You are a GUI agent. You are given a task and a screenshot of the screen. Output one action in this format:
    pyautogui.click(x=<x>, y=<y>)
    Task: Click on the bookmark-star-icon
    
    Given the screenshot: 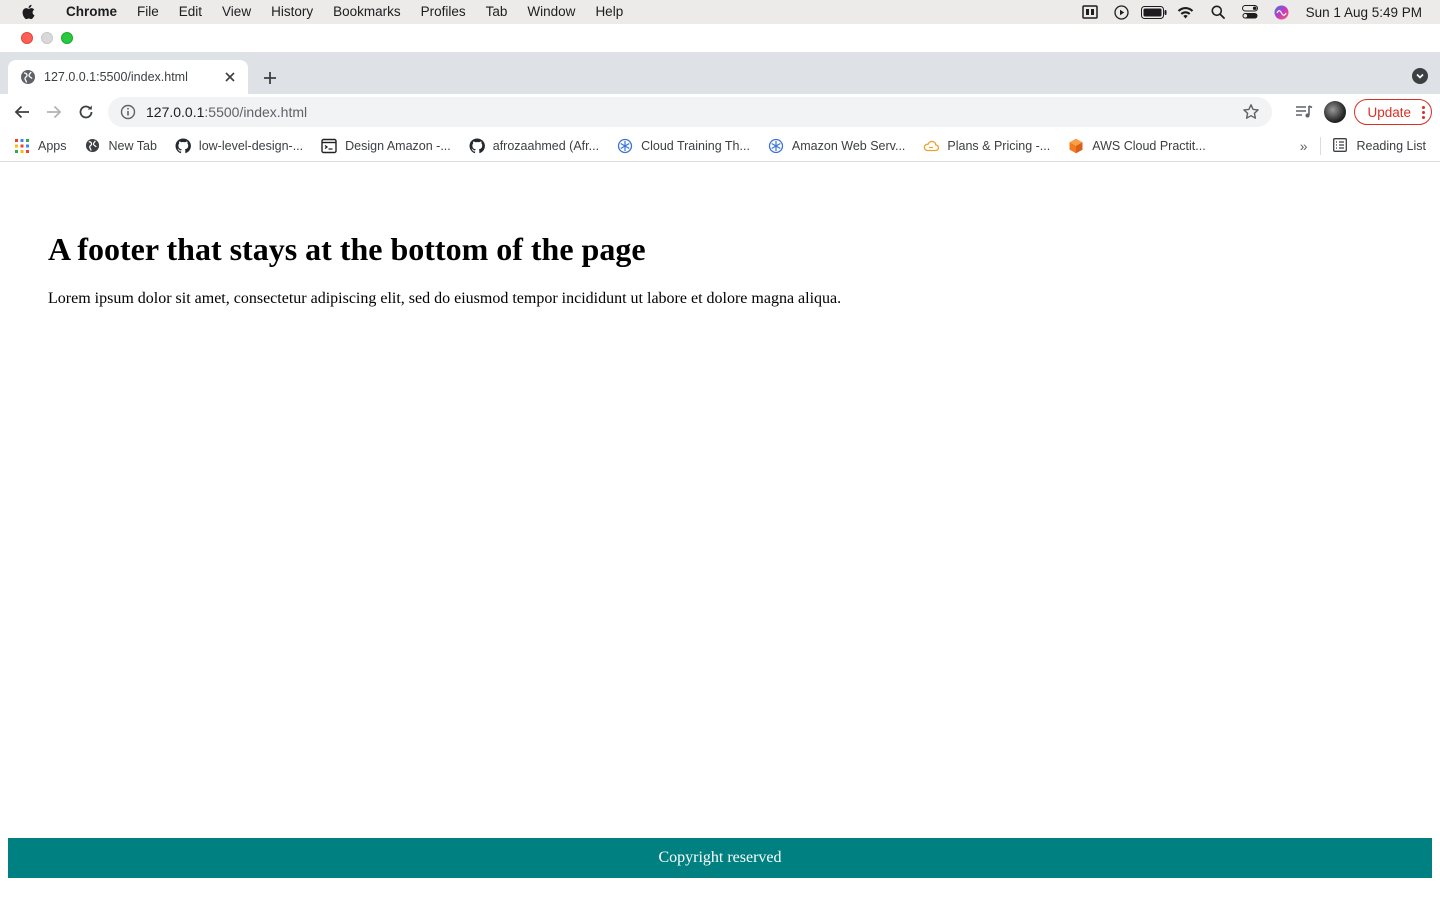 What is the action you would take?
    pyautogui.click(x=1251, y=112)
    